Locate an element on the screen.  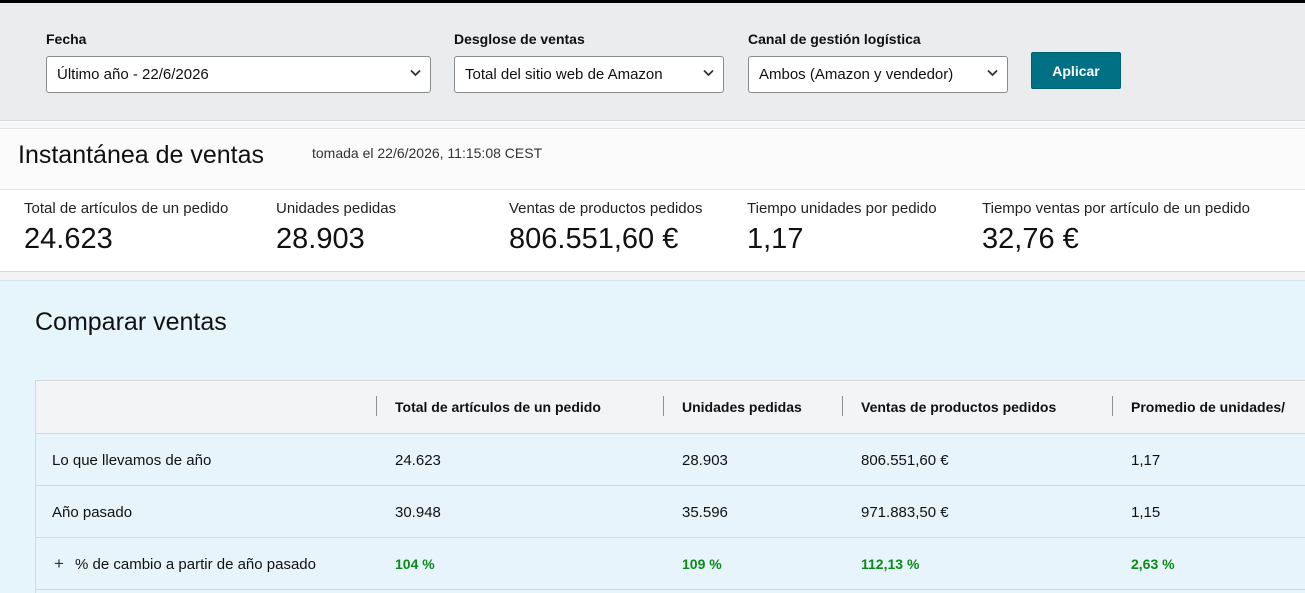
breakdown-select-value: Total del sitio web de Amazon is located at coordinates (564, 74).